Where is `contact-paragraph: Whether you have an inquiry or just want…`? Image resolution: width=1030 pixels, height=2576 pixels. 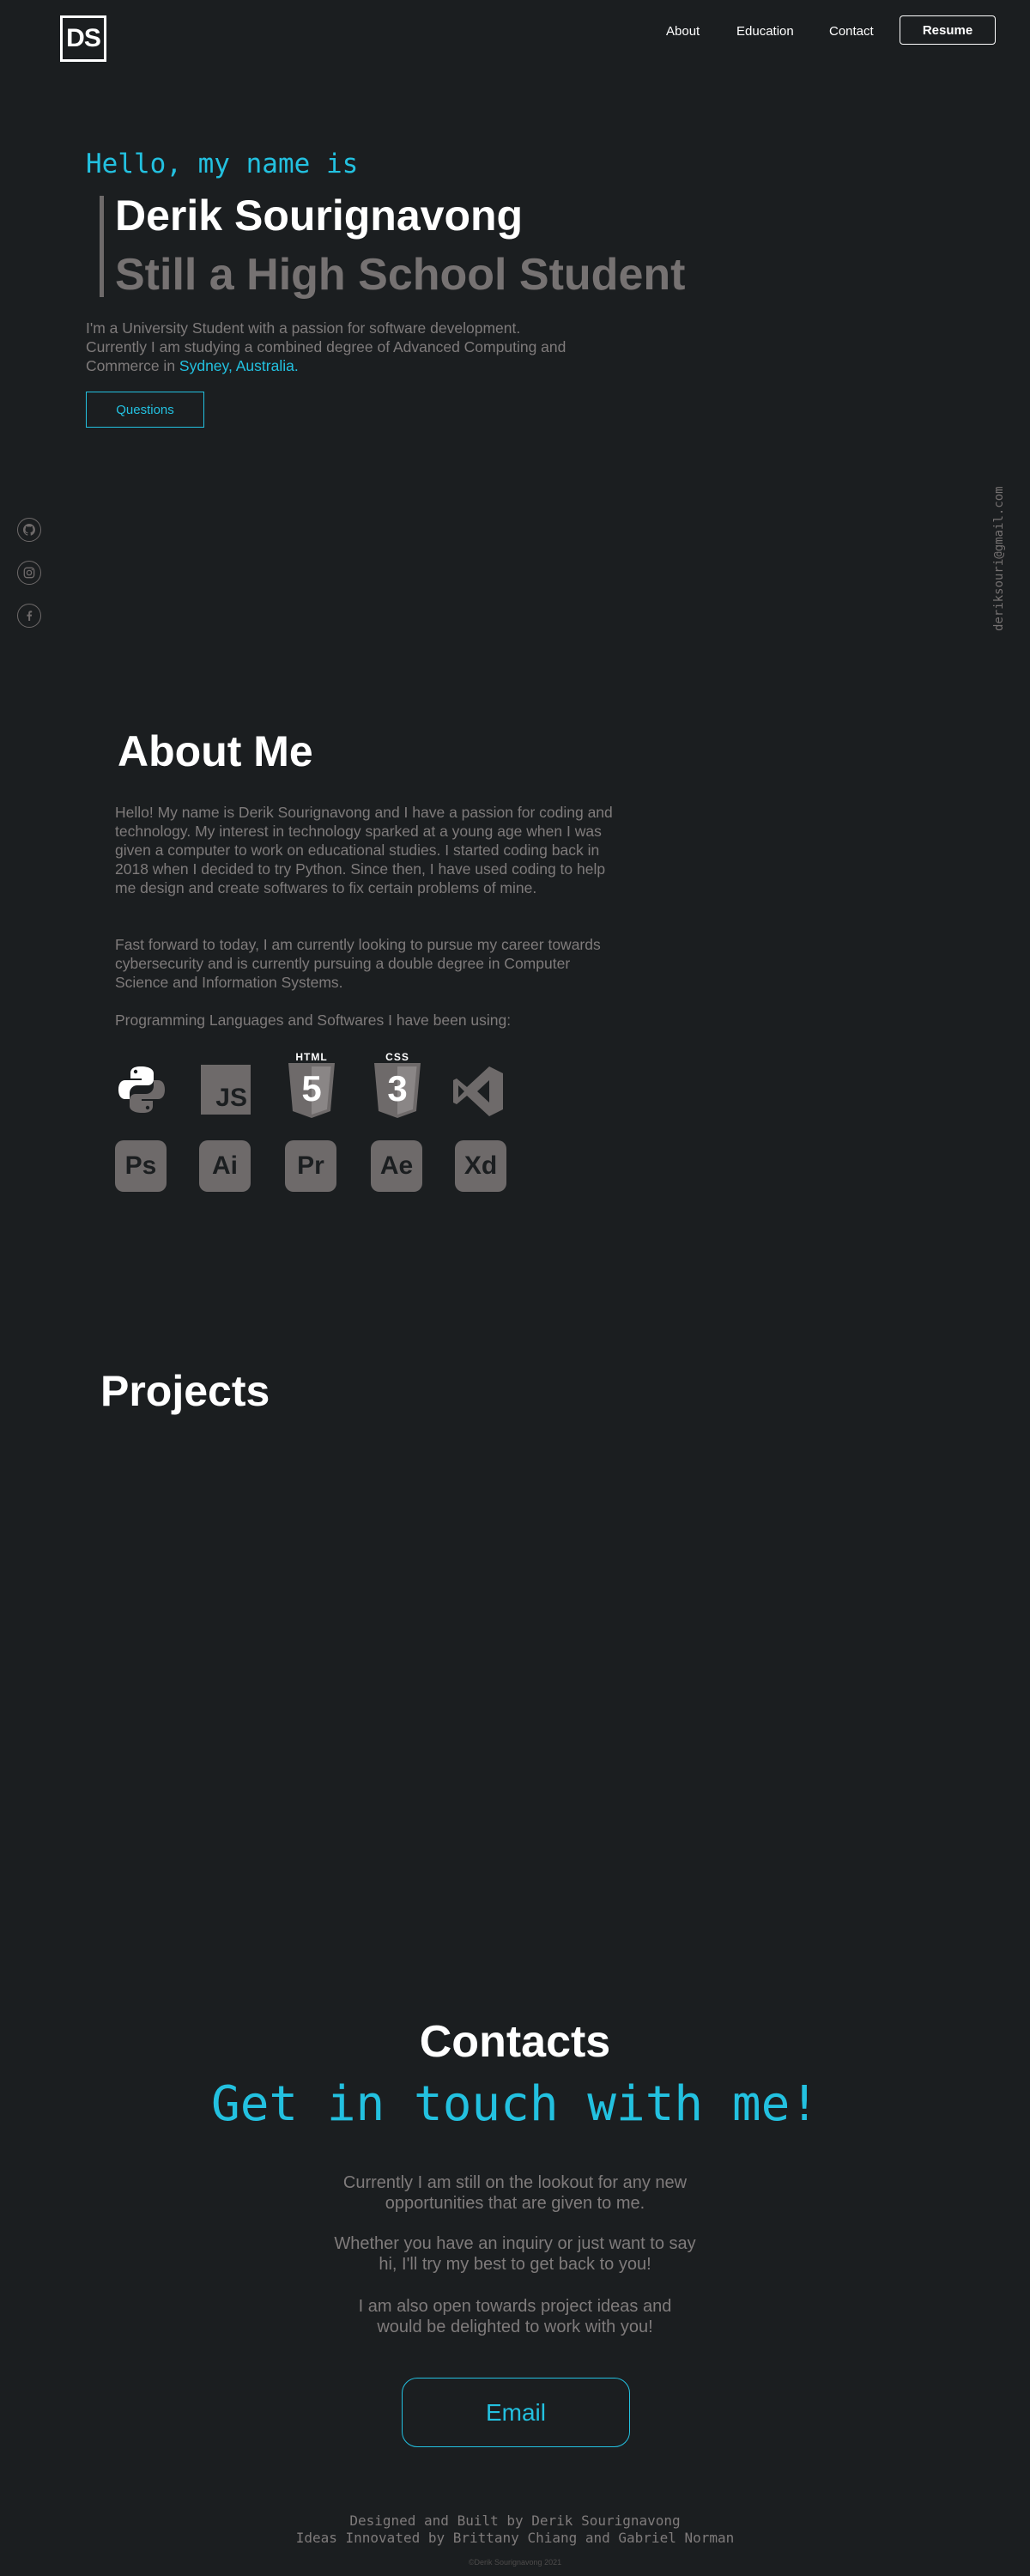
contact-paragraph: Whether you have an inquiry or just want… is located at coordinates (515, 2254).